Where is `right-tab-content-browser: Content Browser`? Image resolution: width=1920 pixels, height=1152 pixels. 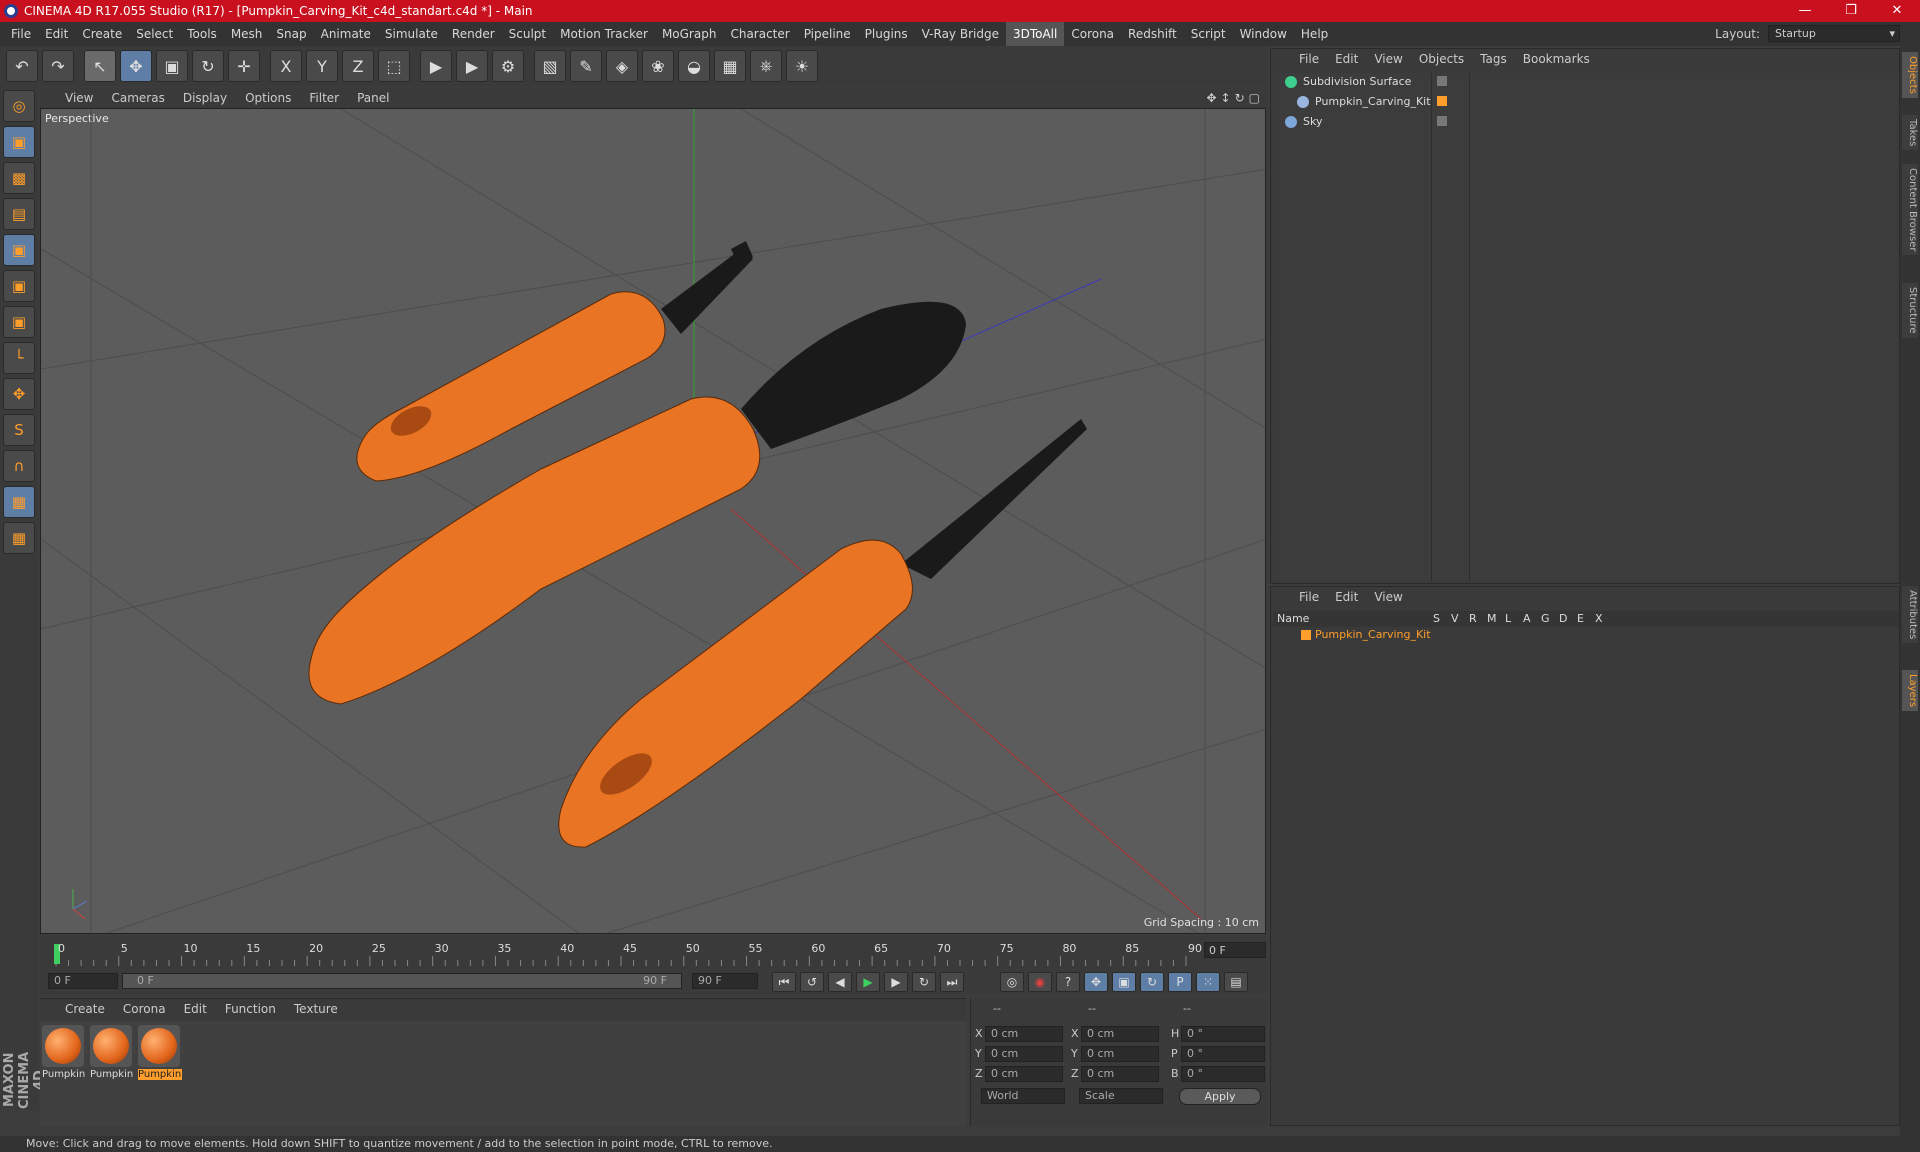
right-tab-content-browser: Content Browser is located at coordinates (1910, 210).